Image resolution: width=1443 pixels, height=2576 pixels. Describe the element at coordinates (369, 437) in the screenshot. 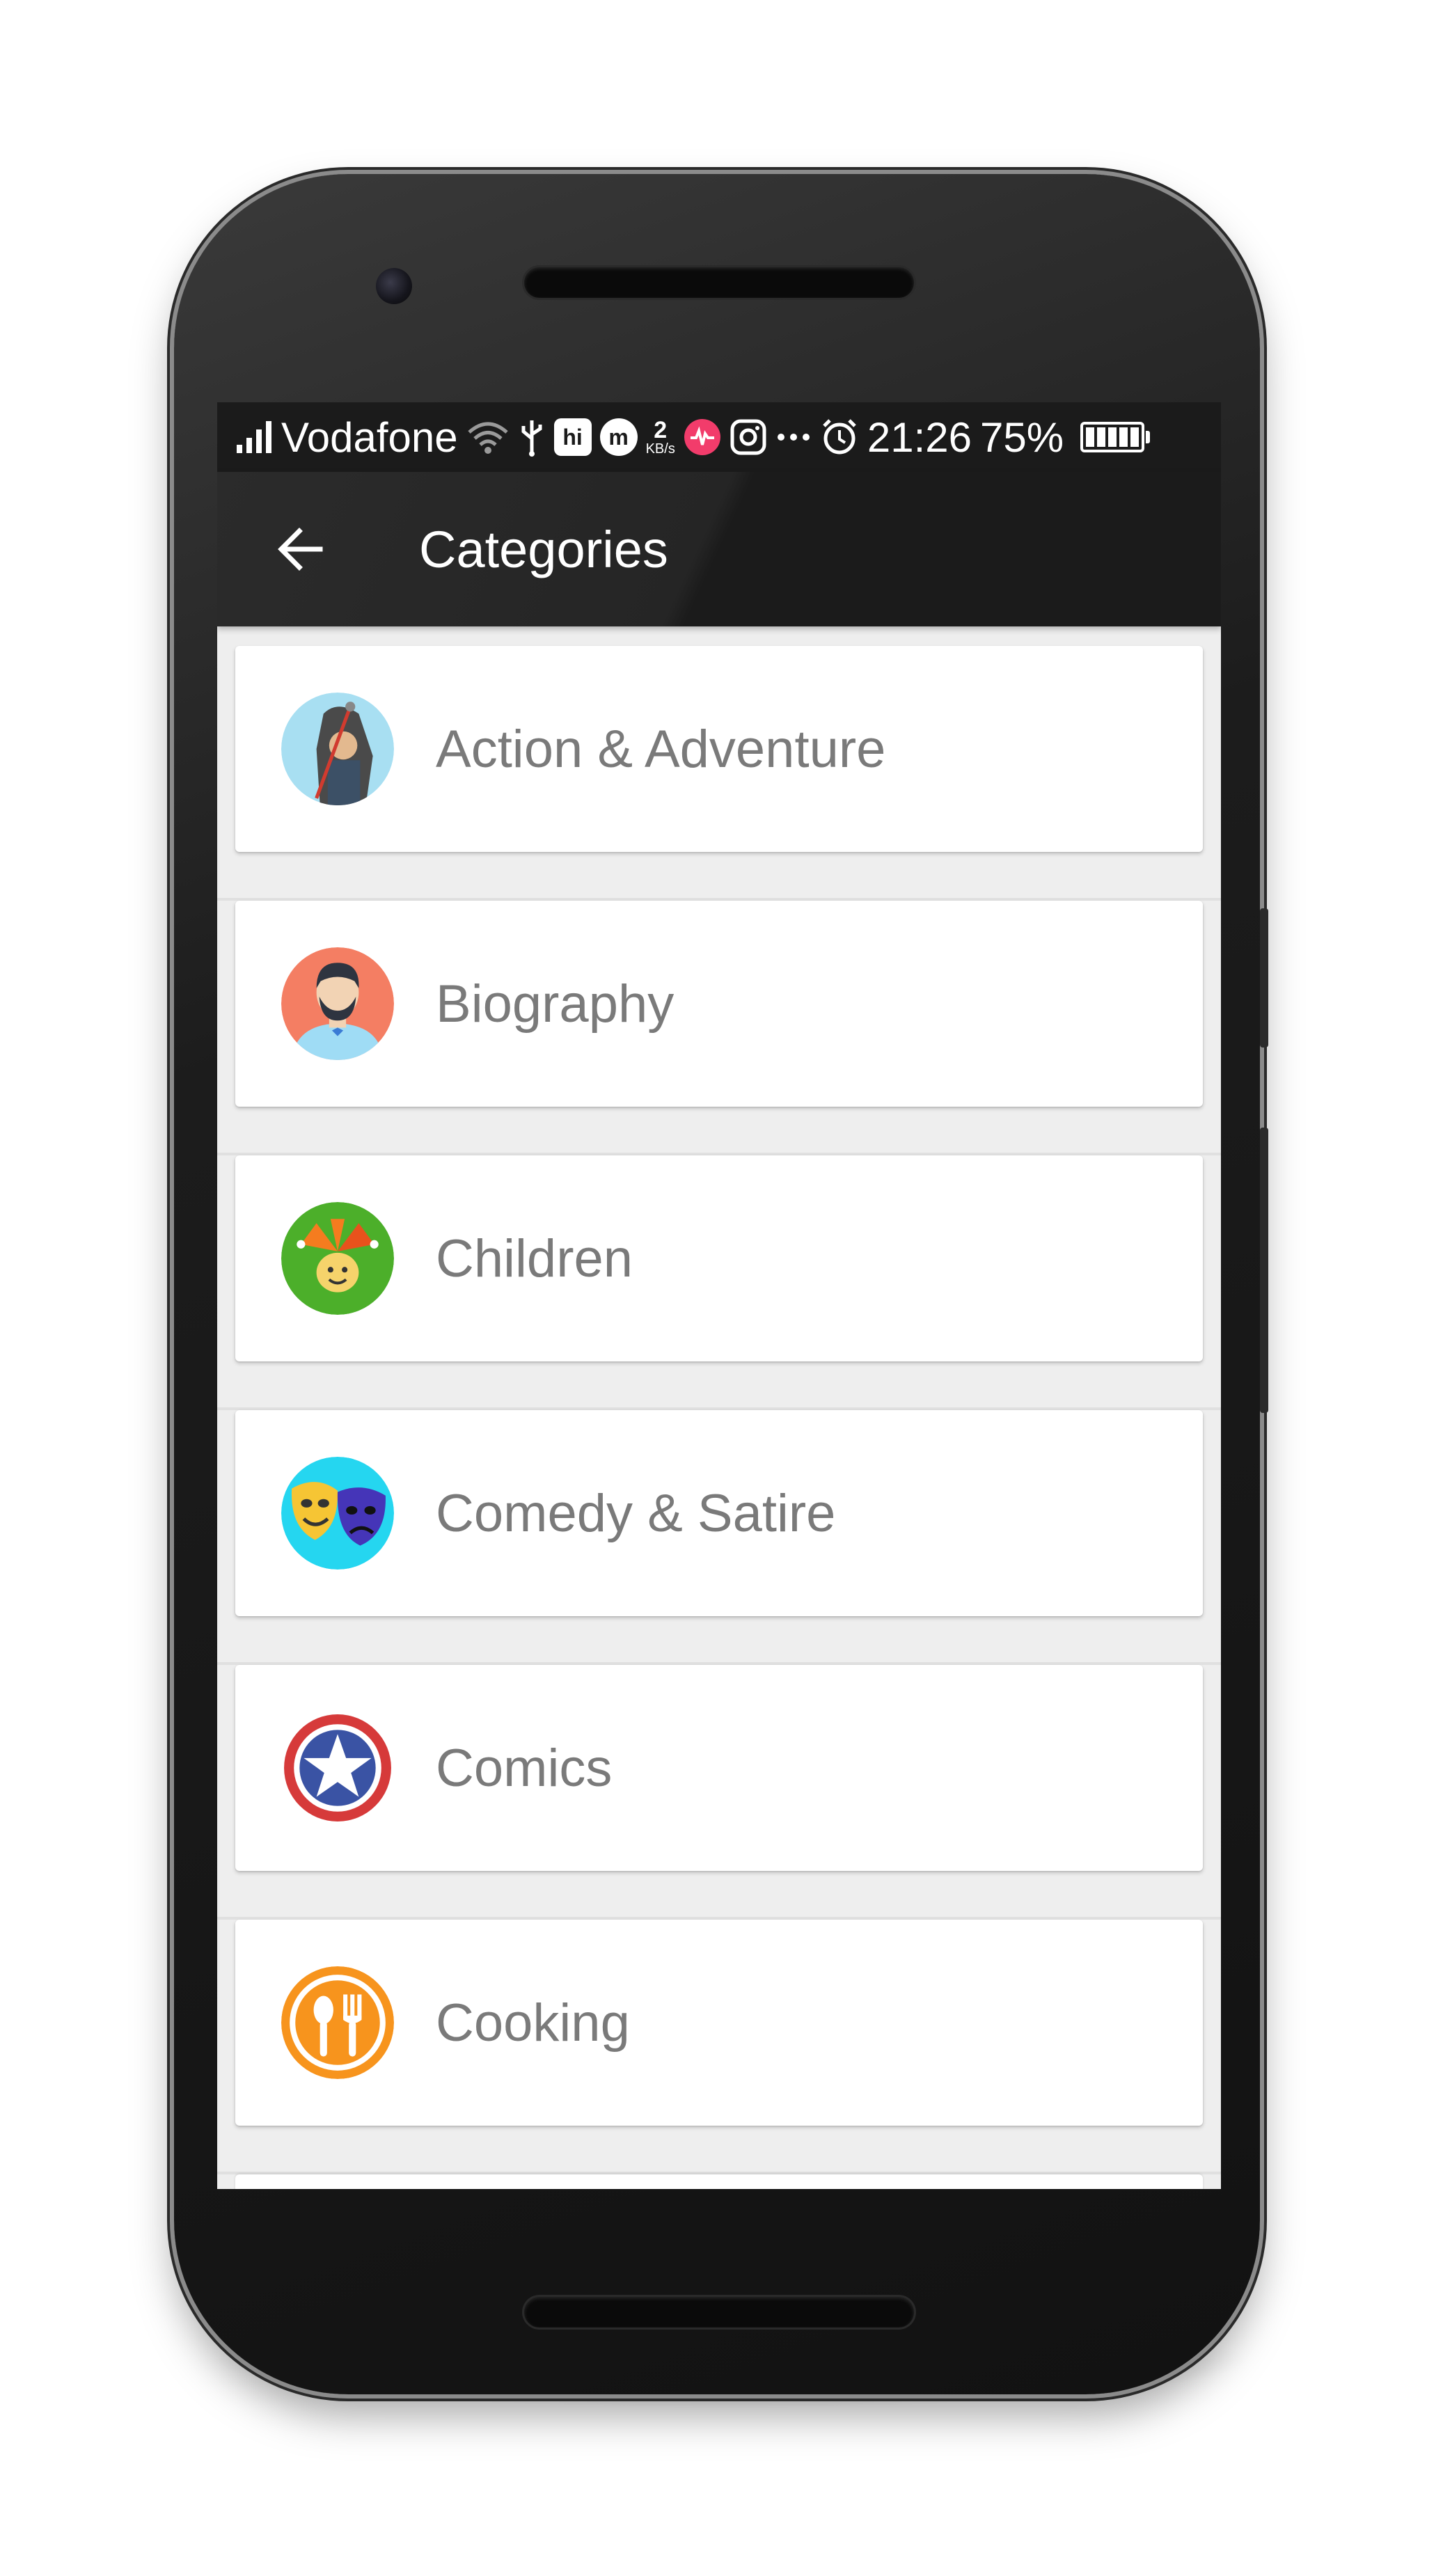

I see `carrier-name: Vodafone` at that location.